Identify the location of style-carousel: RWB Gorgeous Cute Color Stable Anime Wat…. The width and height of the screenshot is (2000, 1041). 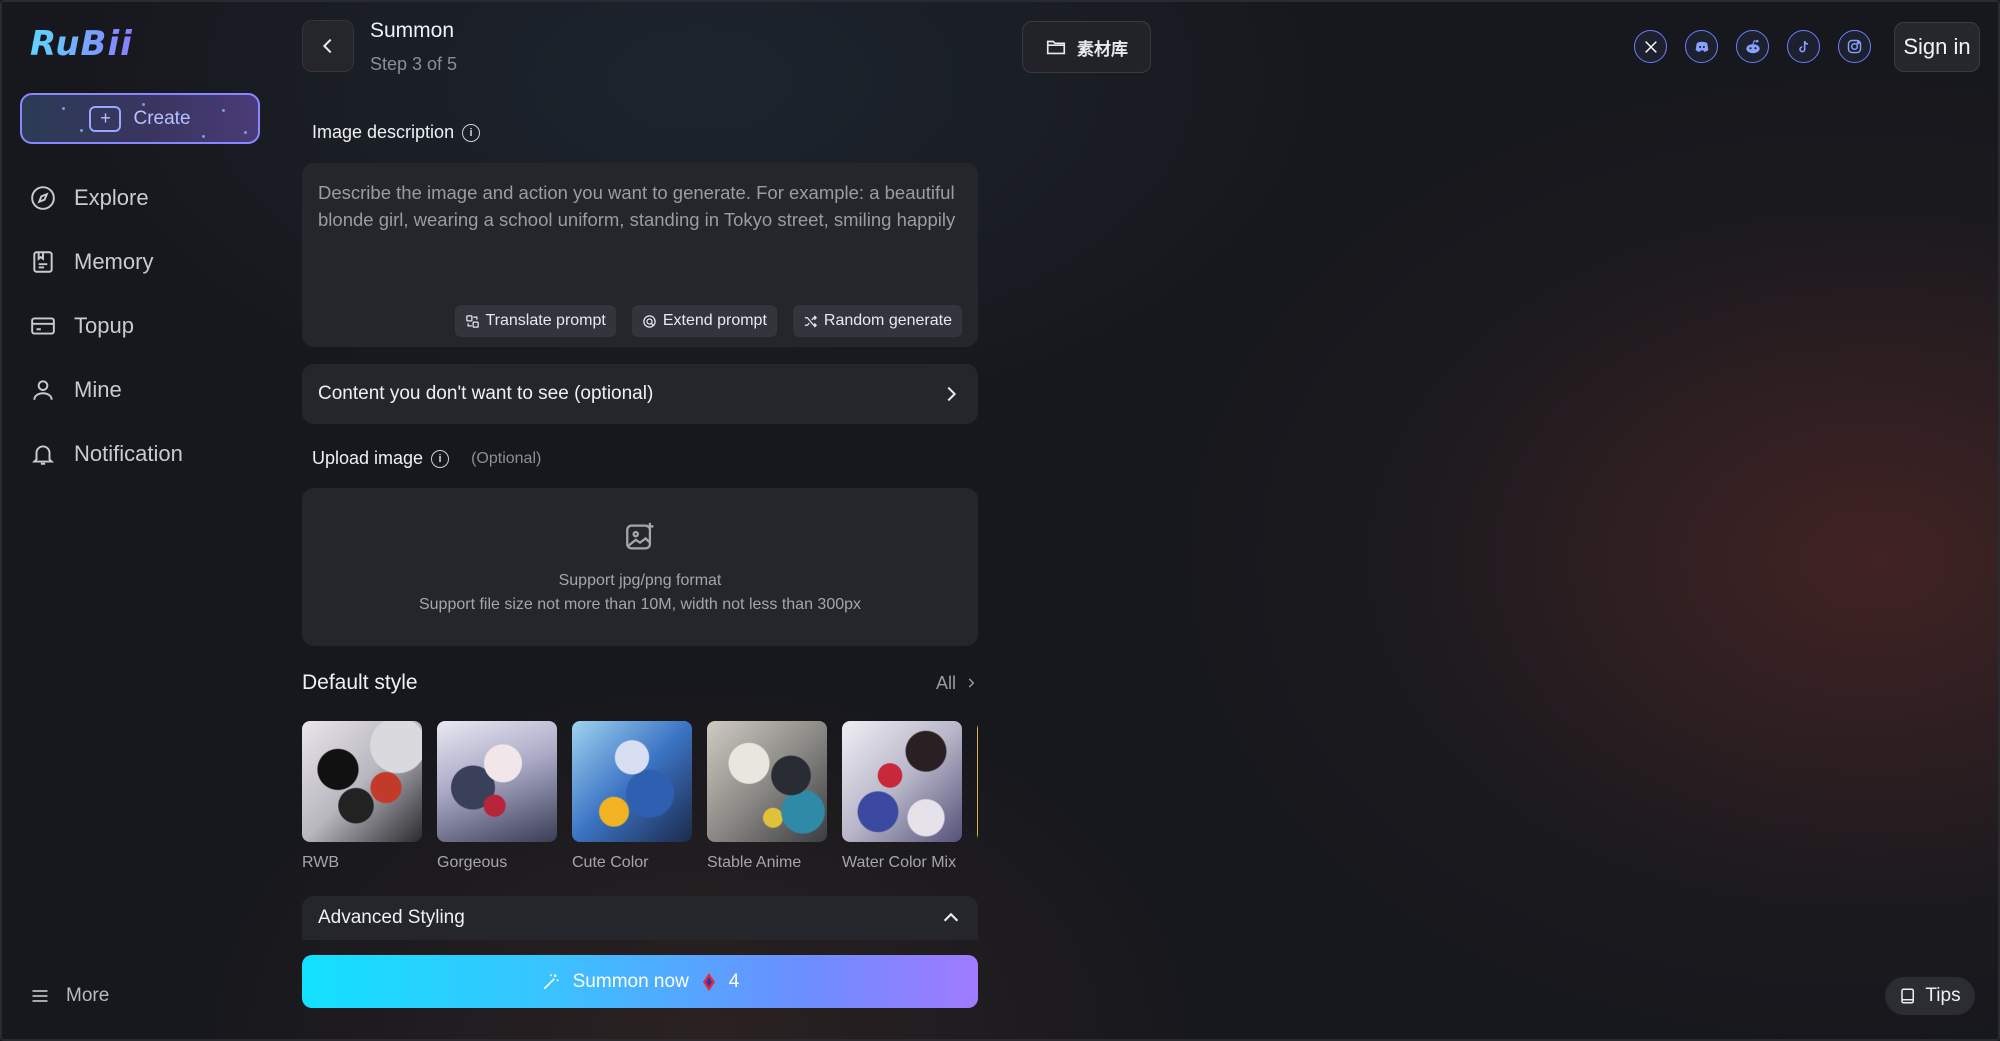
(640, 801).